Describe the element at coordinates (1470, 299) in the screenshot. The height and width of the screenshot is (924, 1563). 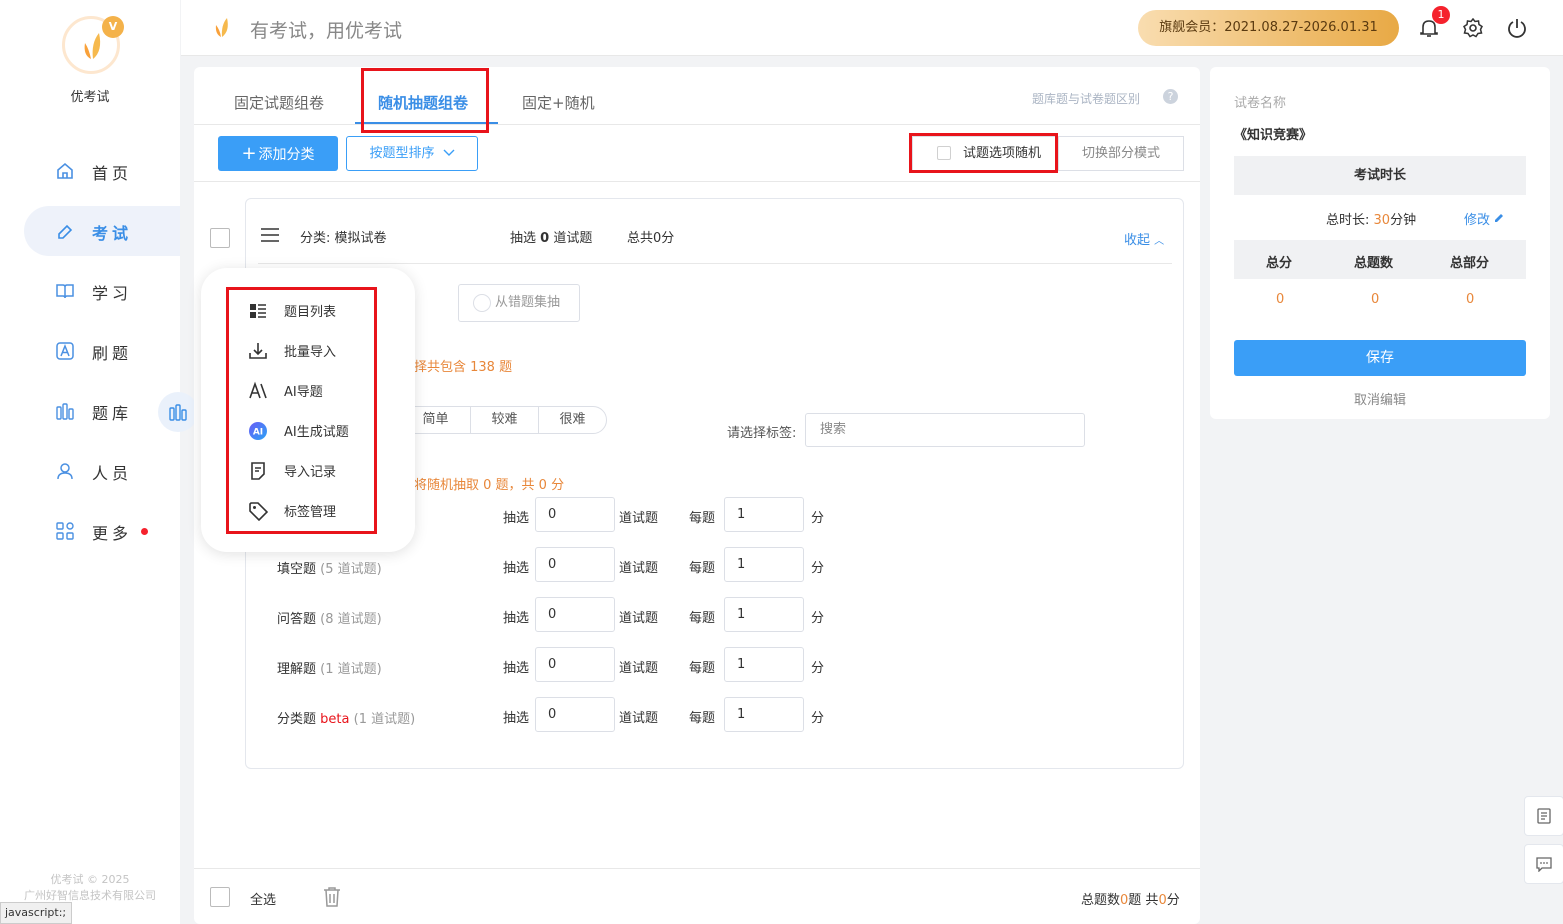
I see `stat-section-count-value: 0` at that location.